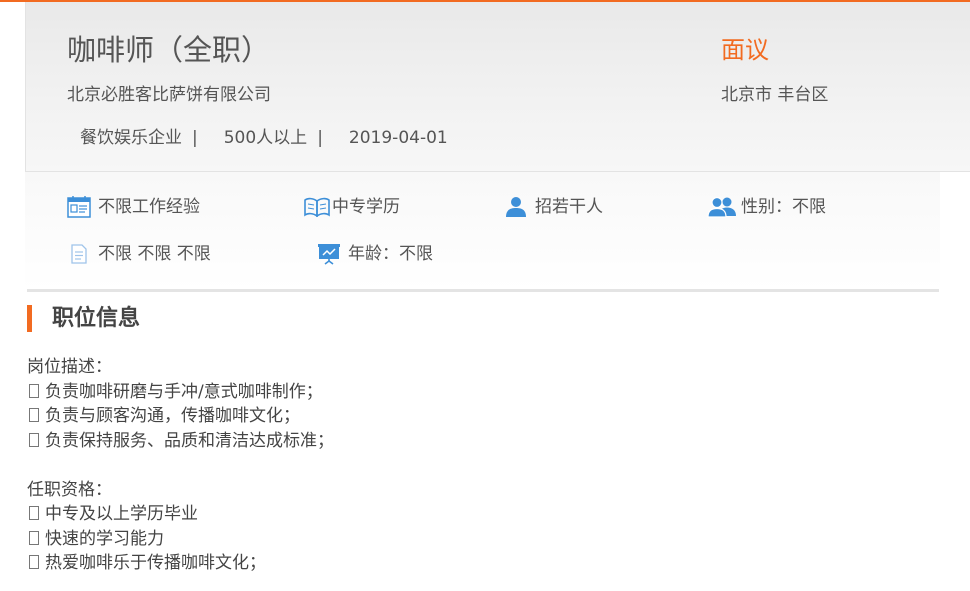 The image size is (970, 591). What do you see at coordinates (189, 440) in the screenshot?
I see `list-item-text: 负责保持服务、品质和清洁达成标准；` at bounding box center [189, 440].